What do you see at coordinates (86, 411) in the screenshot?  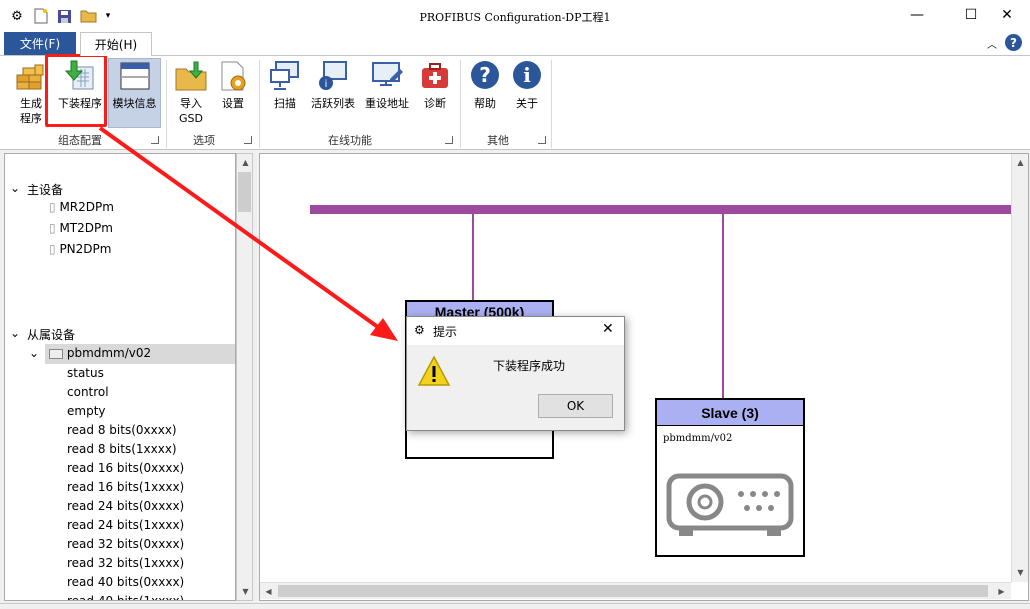 I see `tree-item-module: empty` at bounding box center [86, 411].